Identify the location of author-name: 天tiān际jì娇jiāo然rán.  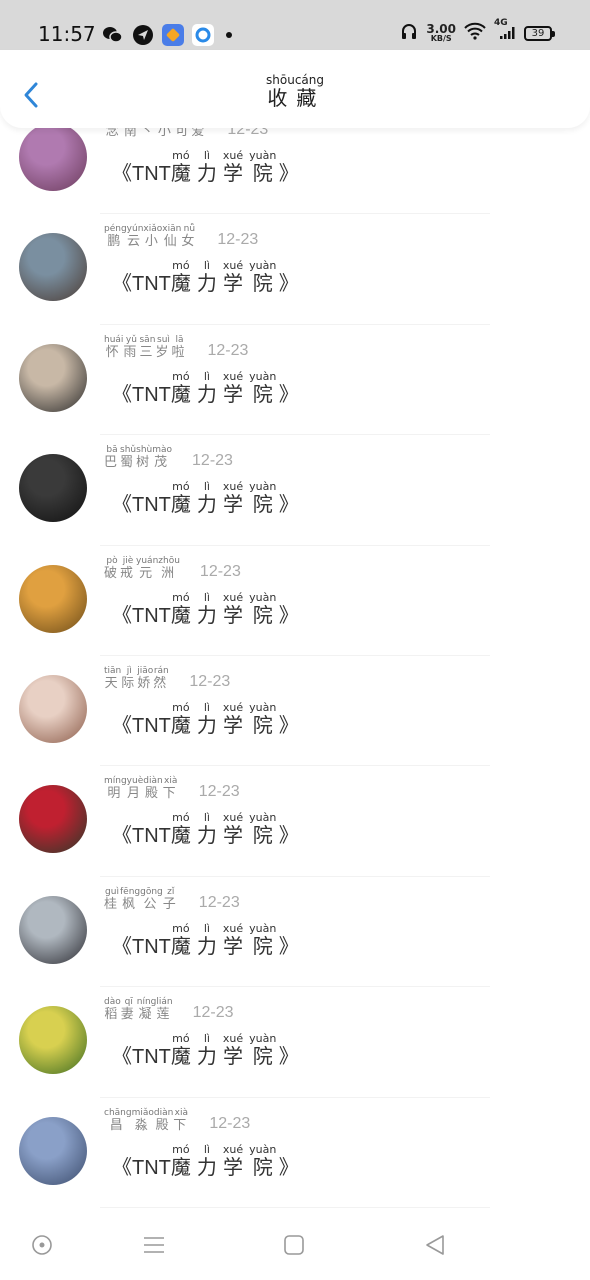
(137, 678).